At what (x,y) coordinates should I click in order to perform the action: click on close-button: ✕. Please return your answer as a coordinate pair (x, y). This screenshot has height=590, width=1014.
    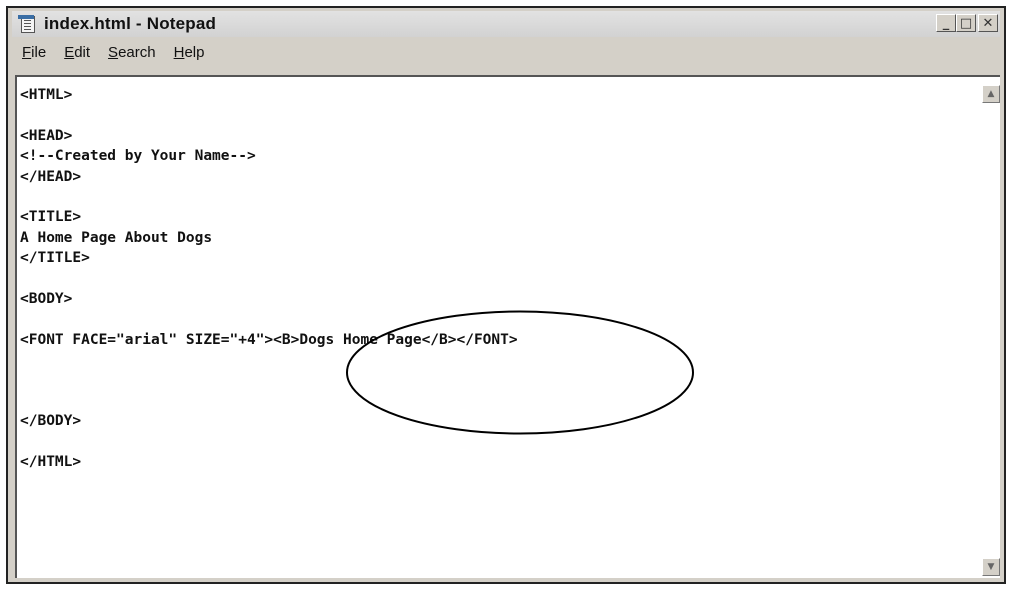
    Looking at the image, I should click on (988, 23).